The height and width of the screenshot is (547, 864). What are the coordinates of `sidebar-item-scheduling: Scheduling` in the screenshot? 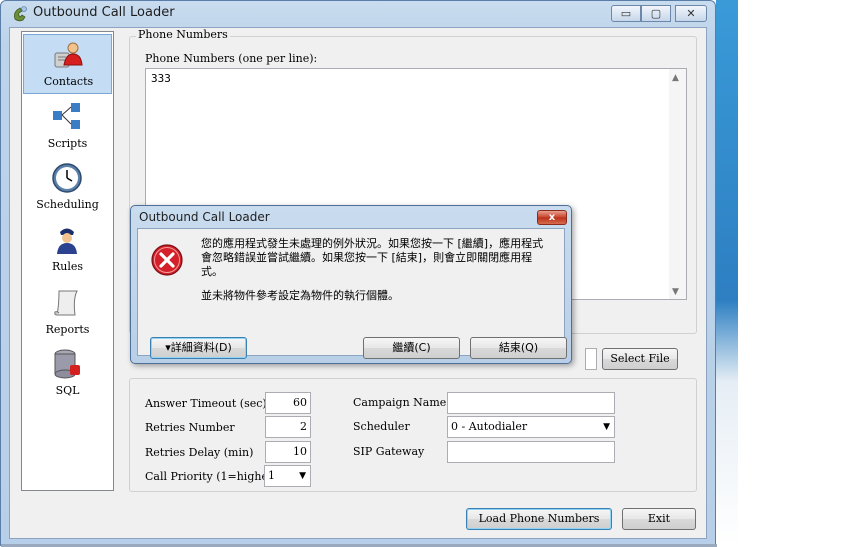 It's located at (67, 188).